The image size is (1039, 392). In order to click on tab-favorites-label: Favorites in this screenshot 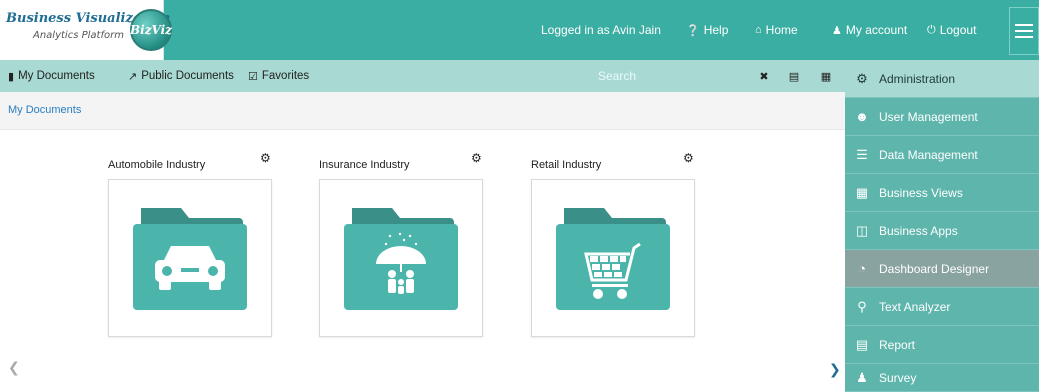, I will do `click(285, 76)`.